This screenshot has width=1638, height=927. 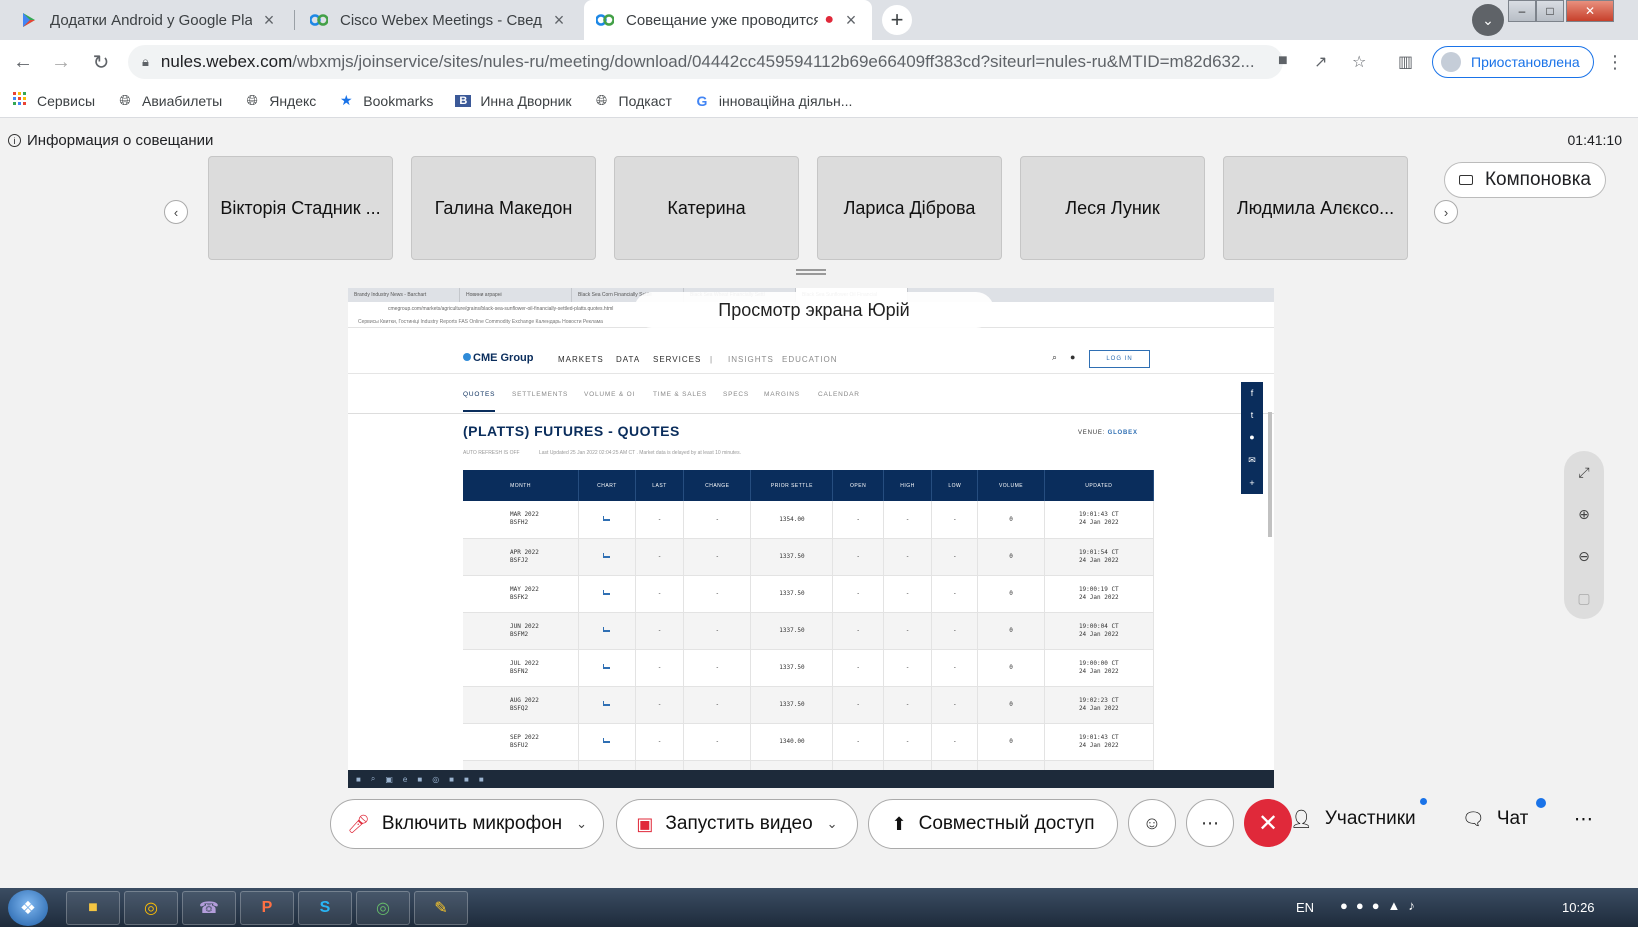 What do you see at coordinates (706, 208) in the screenshot?
I see `participant-tile: Катерина` at bounding box center [706, 208].